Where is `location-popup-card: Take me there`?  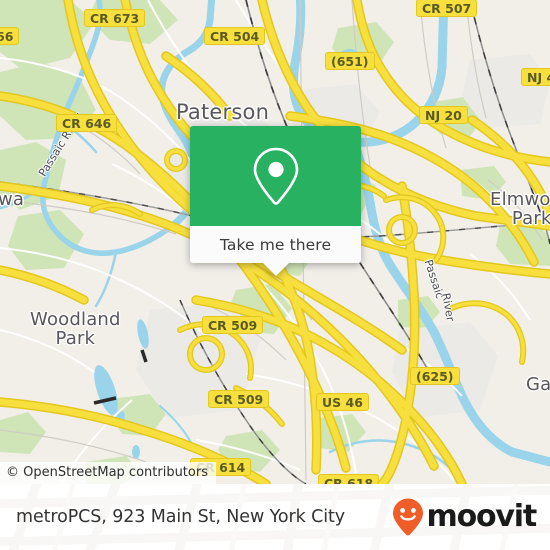
location-popup-card: Take me there is located at coordinates (275, 201).